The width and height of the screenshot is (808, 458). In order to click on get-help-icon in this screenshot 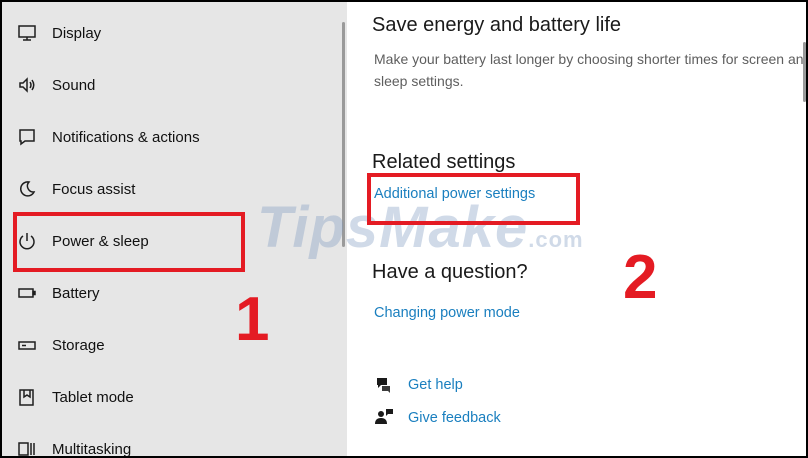, I will do `click(384, 385)`.